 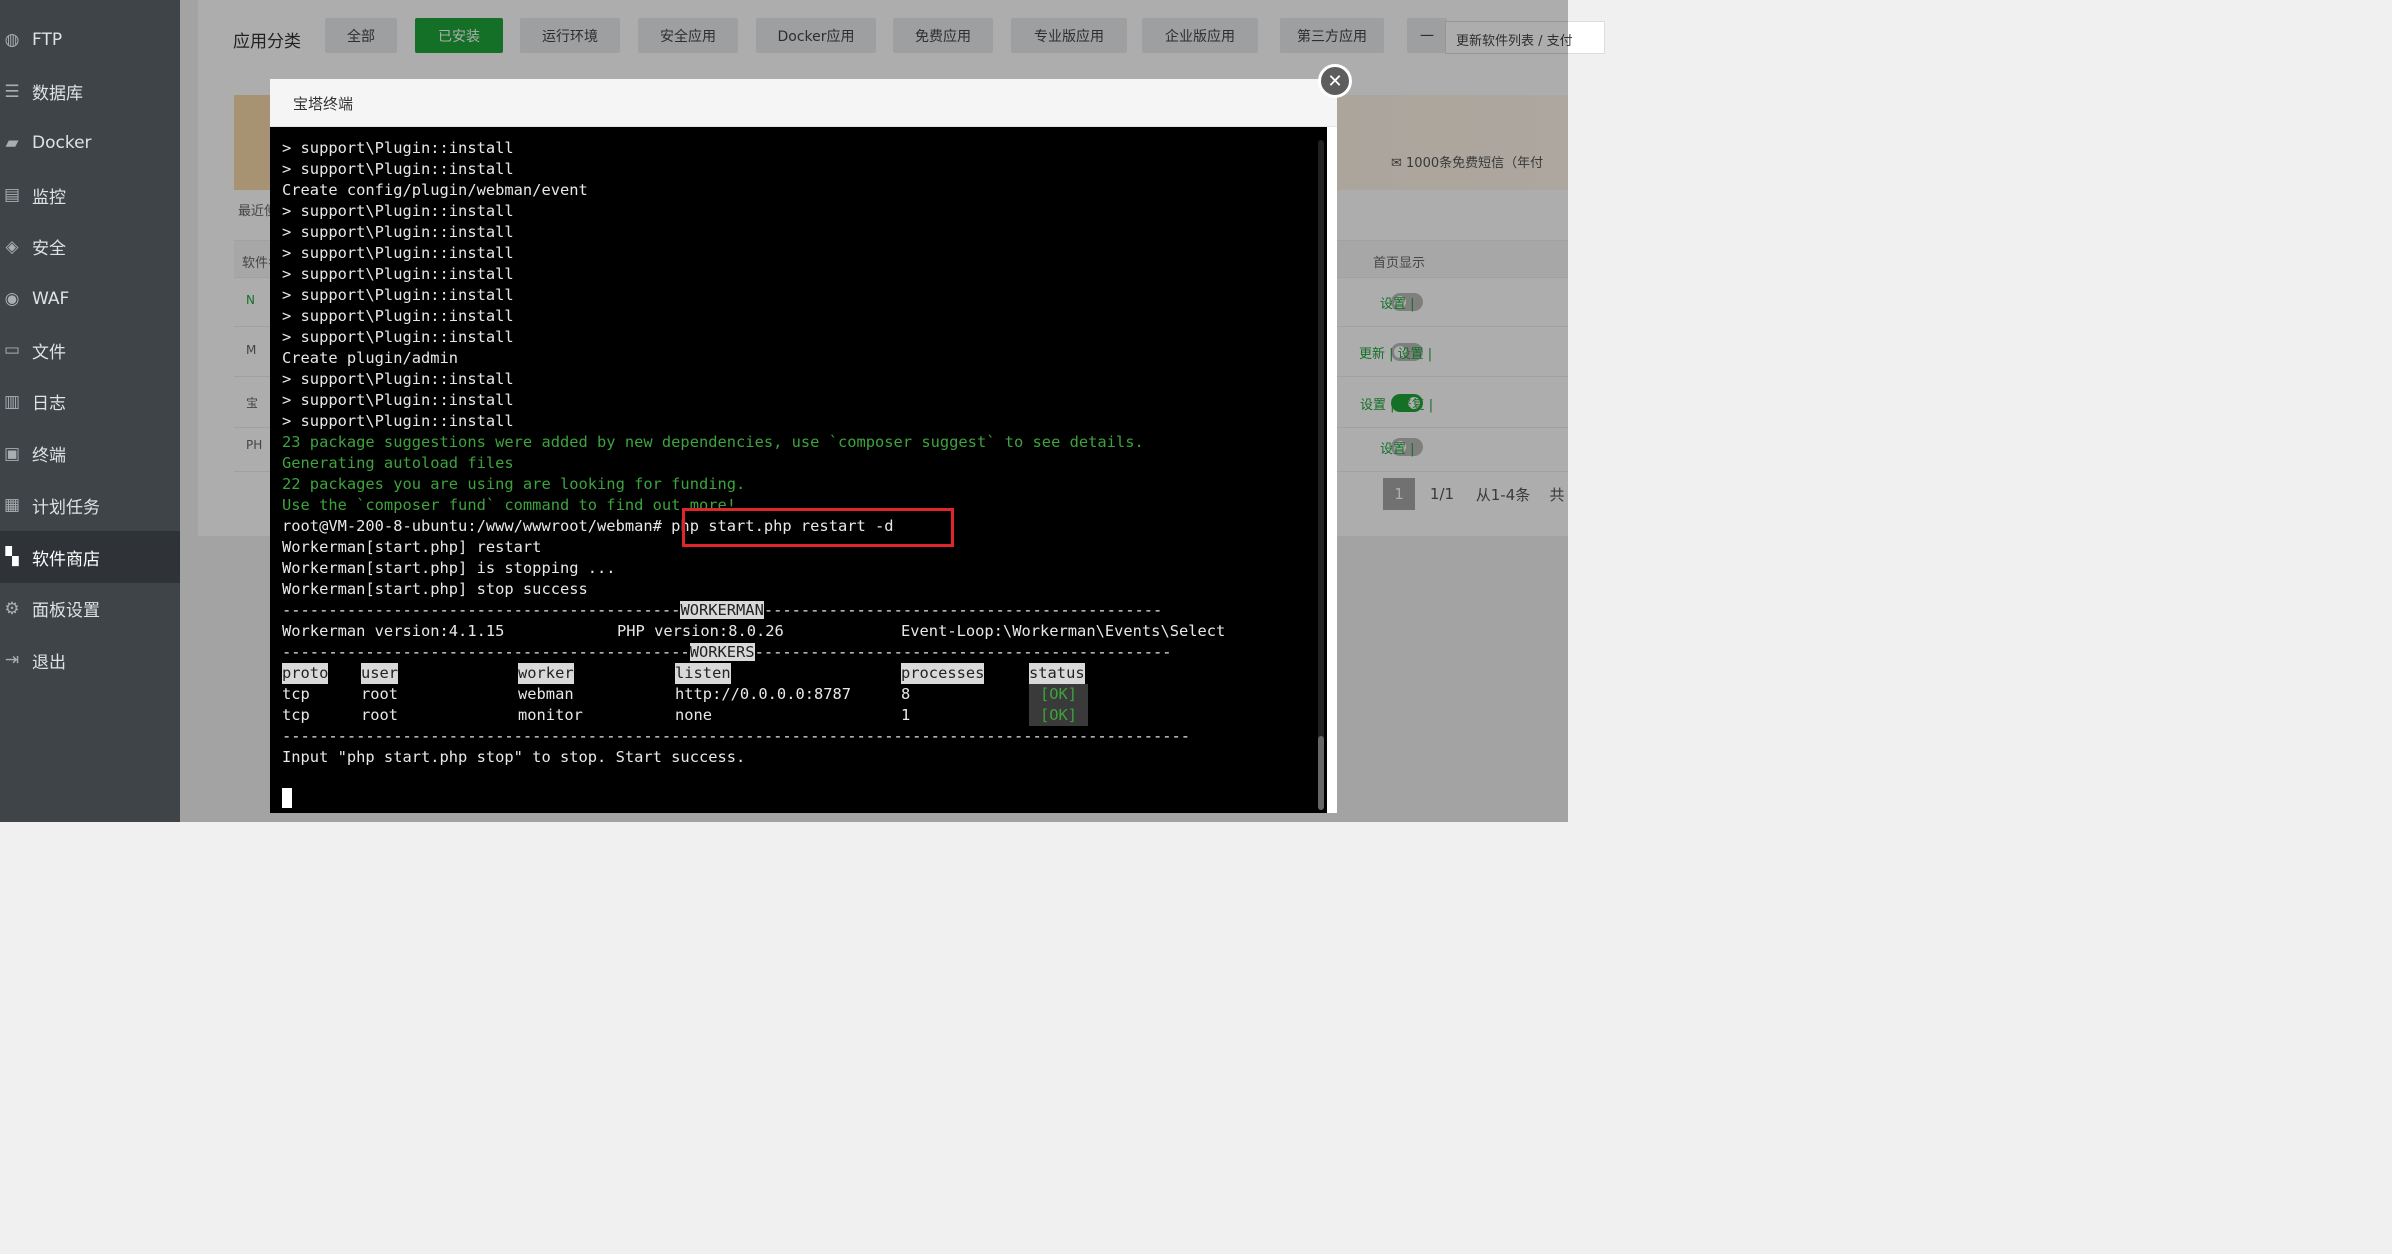 I want to click on sidebar-item: ◉ WAF, so click(x=90, y=299).